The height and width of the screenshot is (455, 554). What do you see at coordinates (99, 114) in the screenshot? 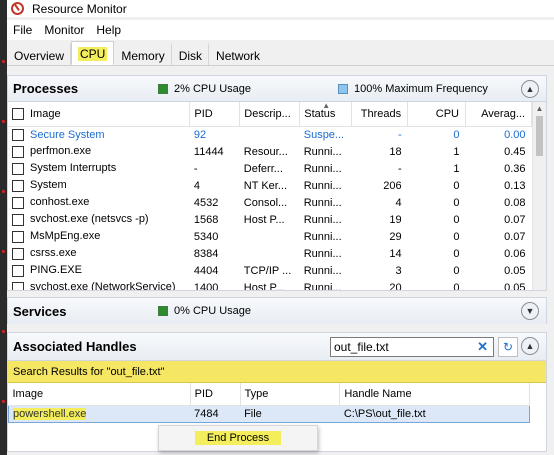
I see `col-image: Image` at bounding box center [99, 114].